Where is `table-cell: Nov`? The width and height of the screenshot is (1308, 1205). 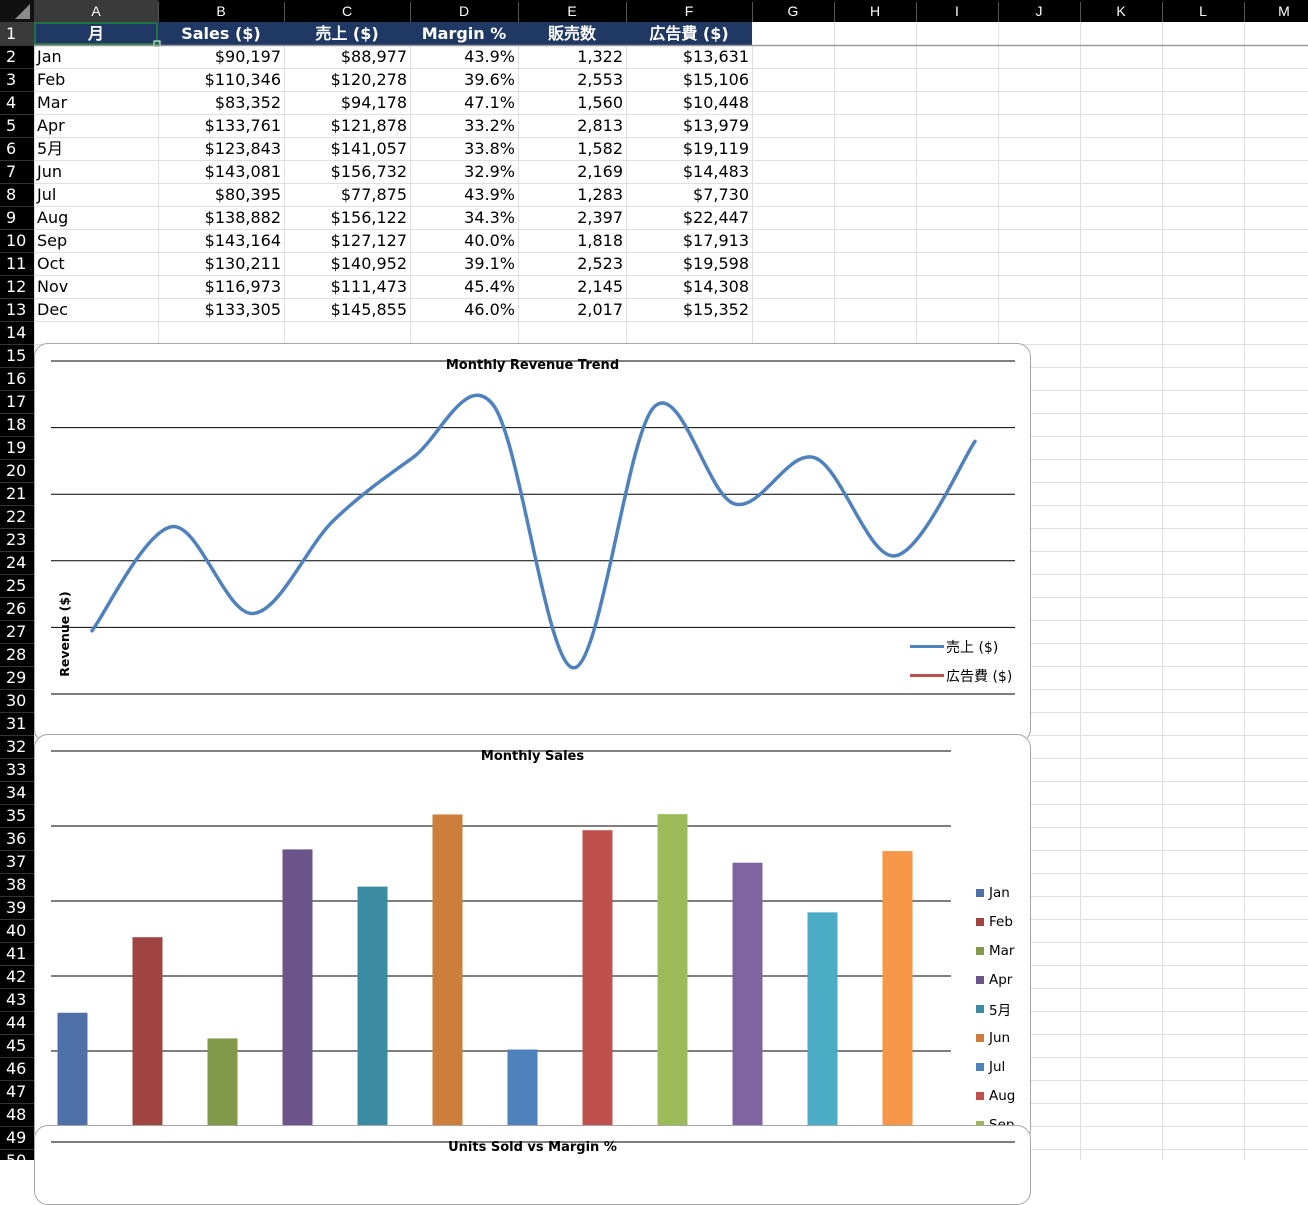
table-cell: Nov is located at coordinates (52, 286).